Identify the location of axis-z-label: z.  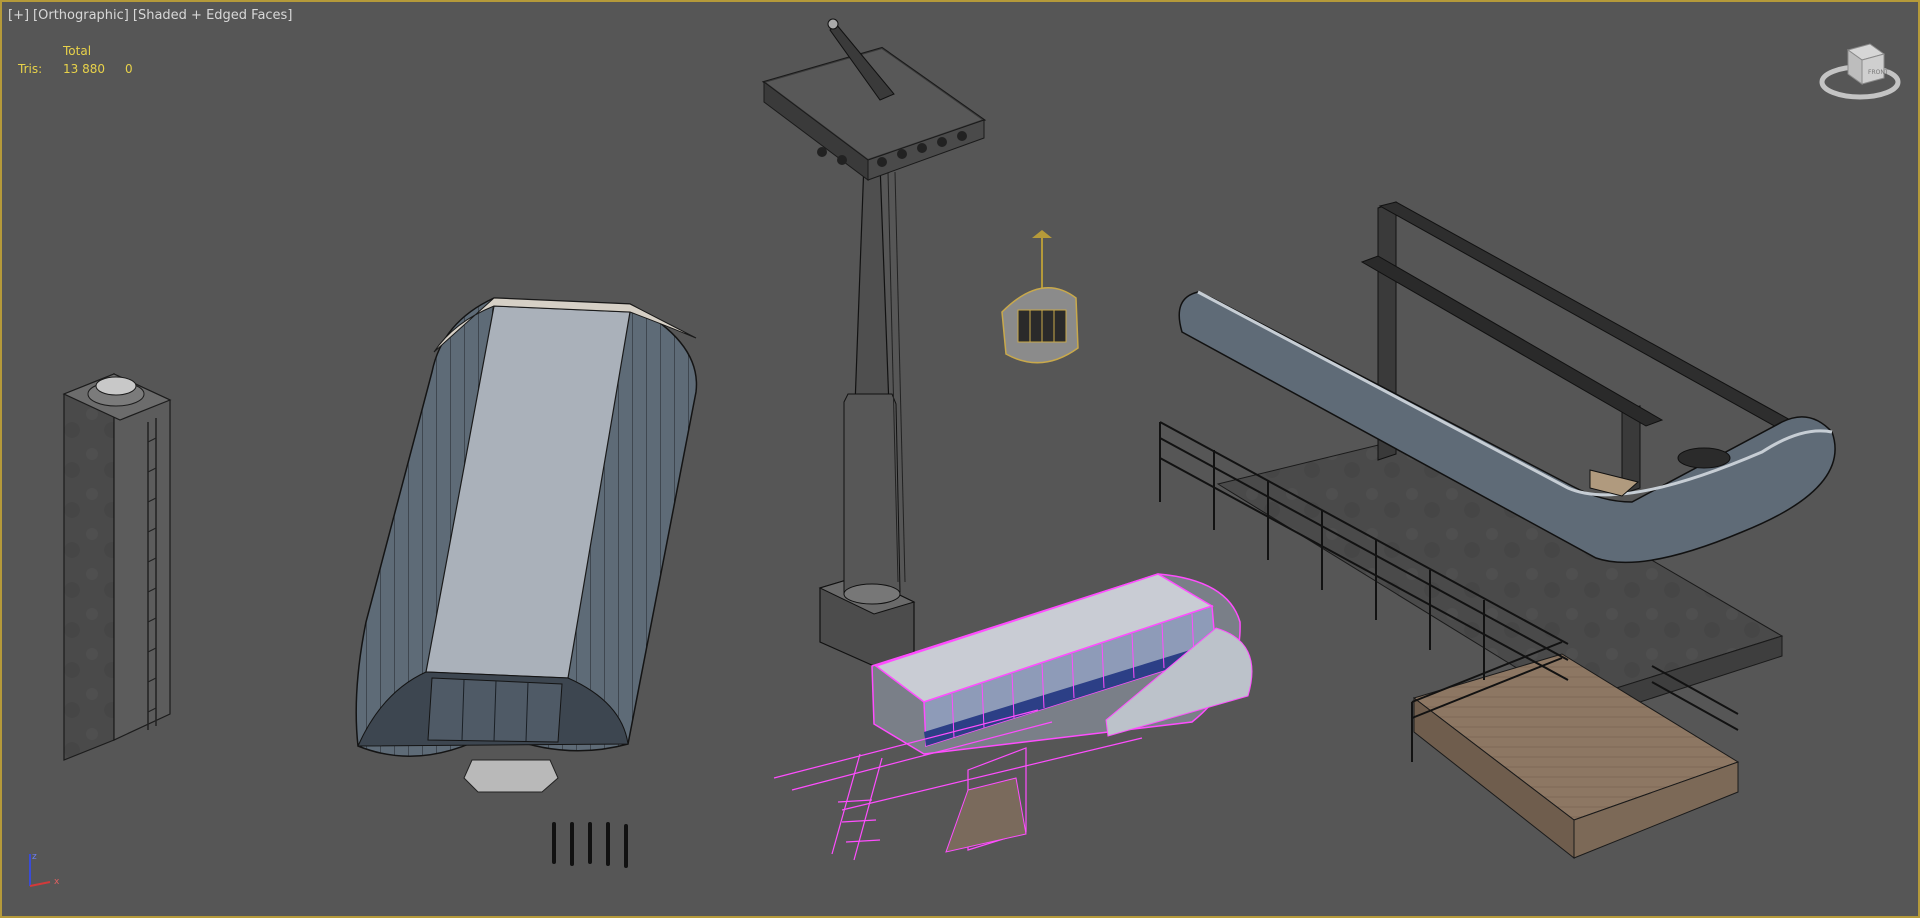
(34, 857).